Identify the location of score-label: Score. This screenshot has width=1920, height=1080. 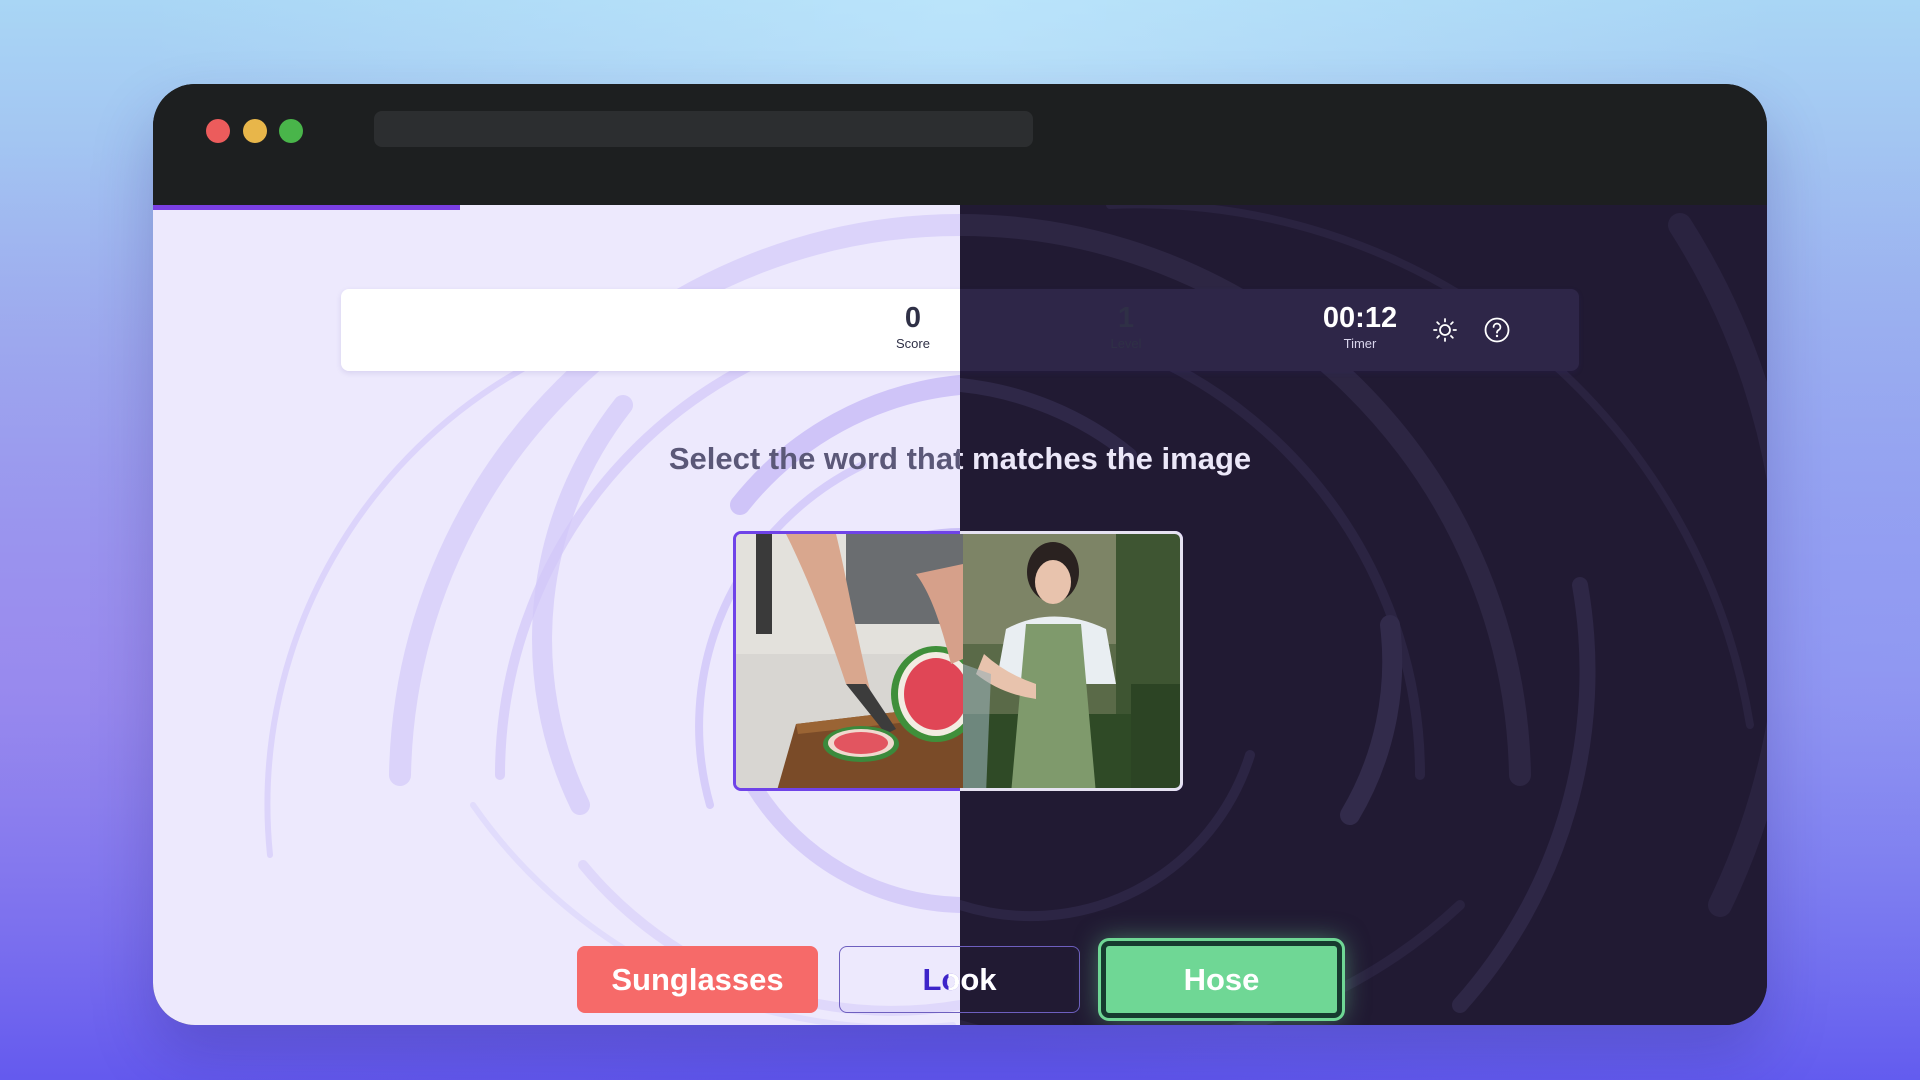
(913, 343).